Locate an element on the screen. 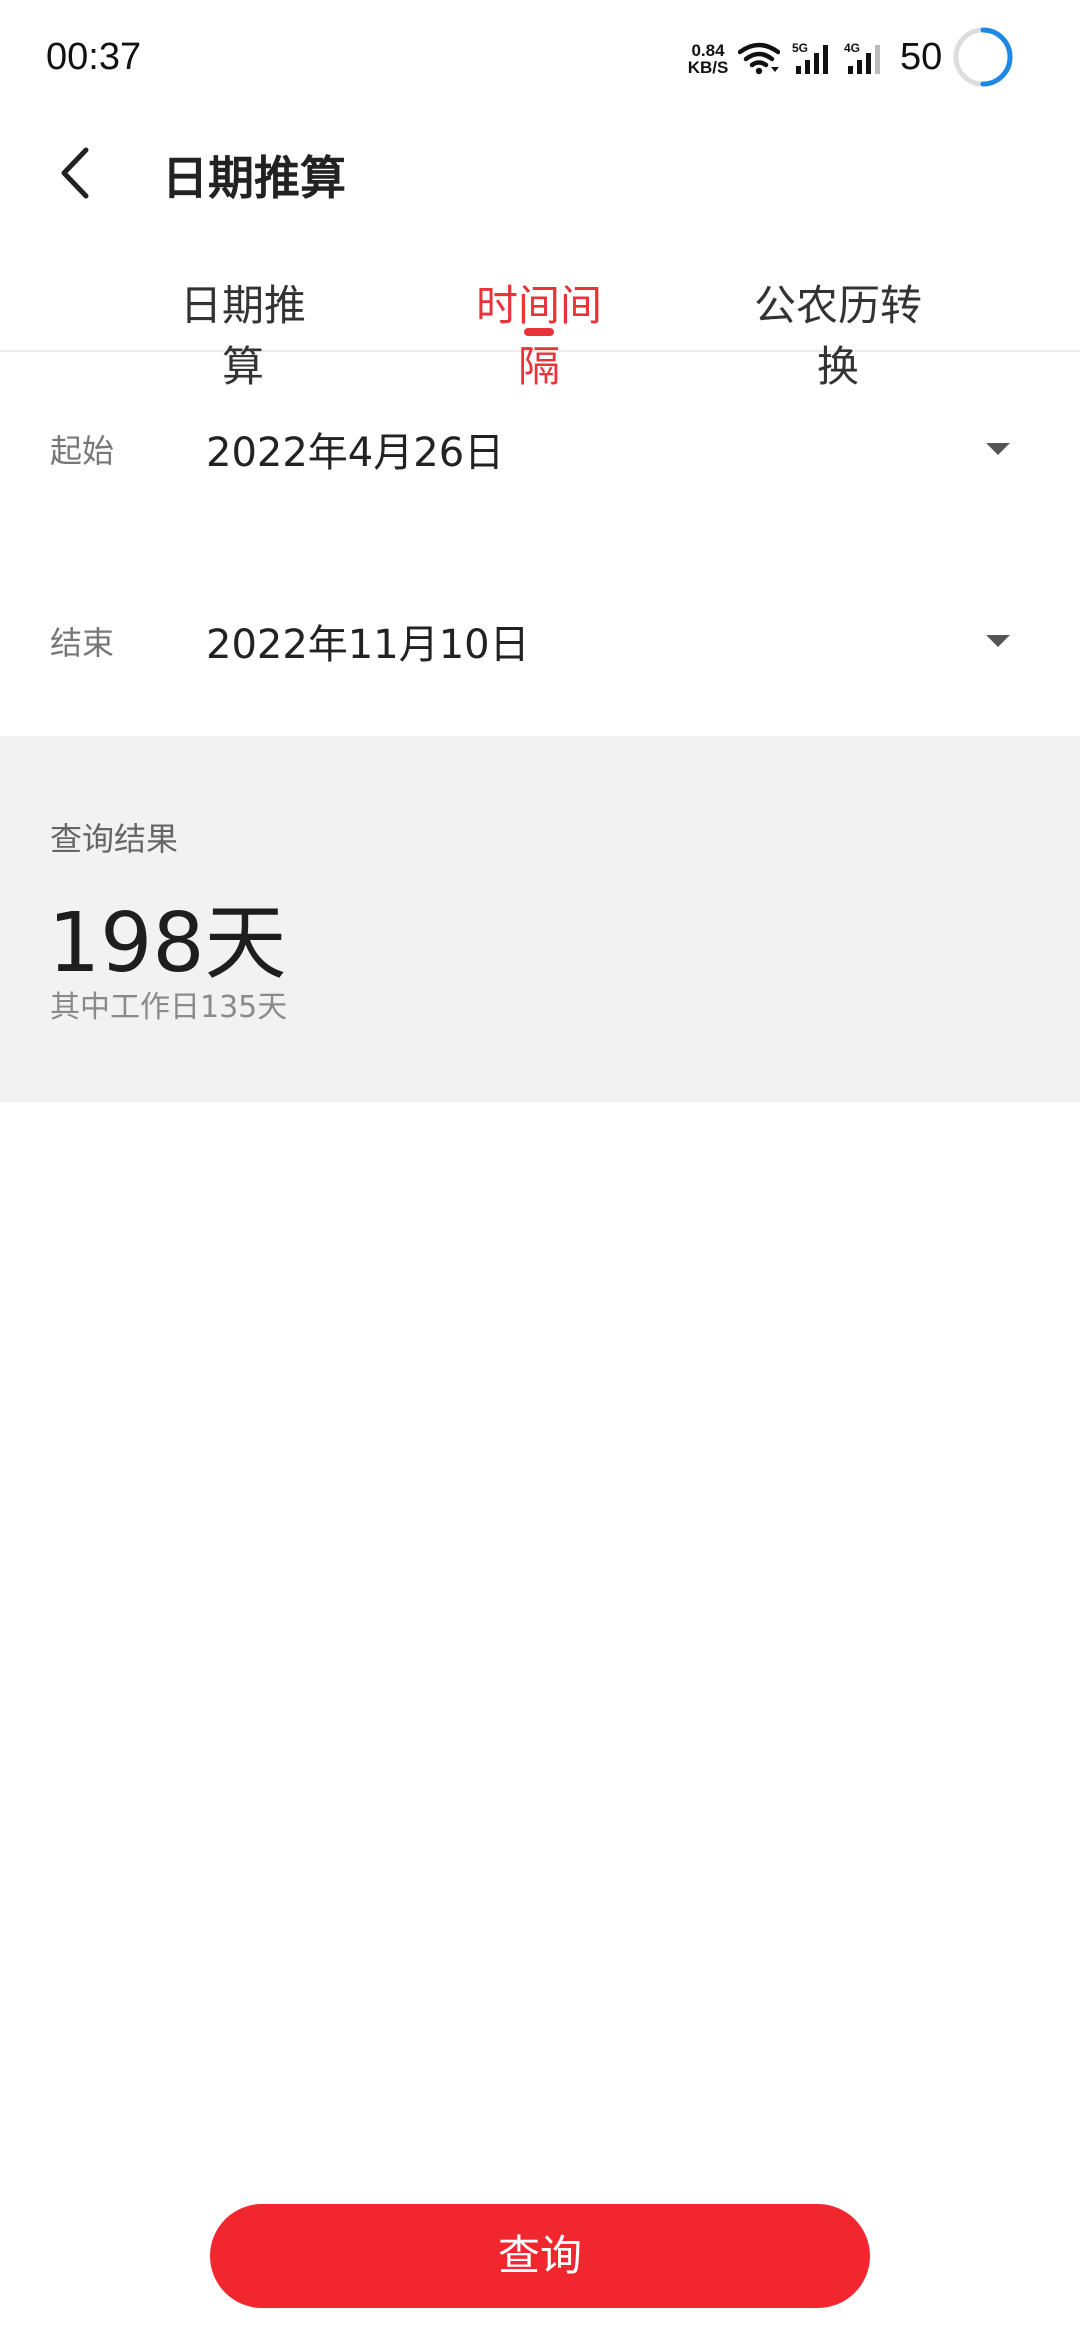  end-date-value: 2022年11月10日 is located at coordinates (368, 645).